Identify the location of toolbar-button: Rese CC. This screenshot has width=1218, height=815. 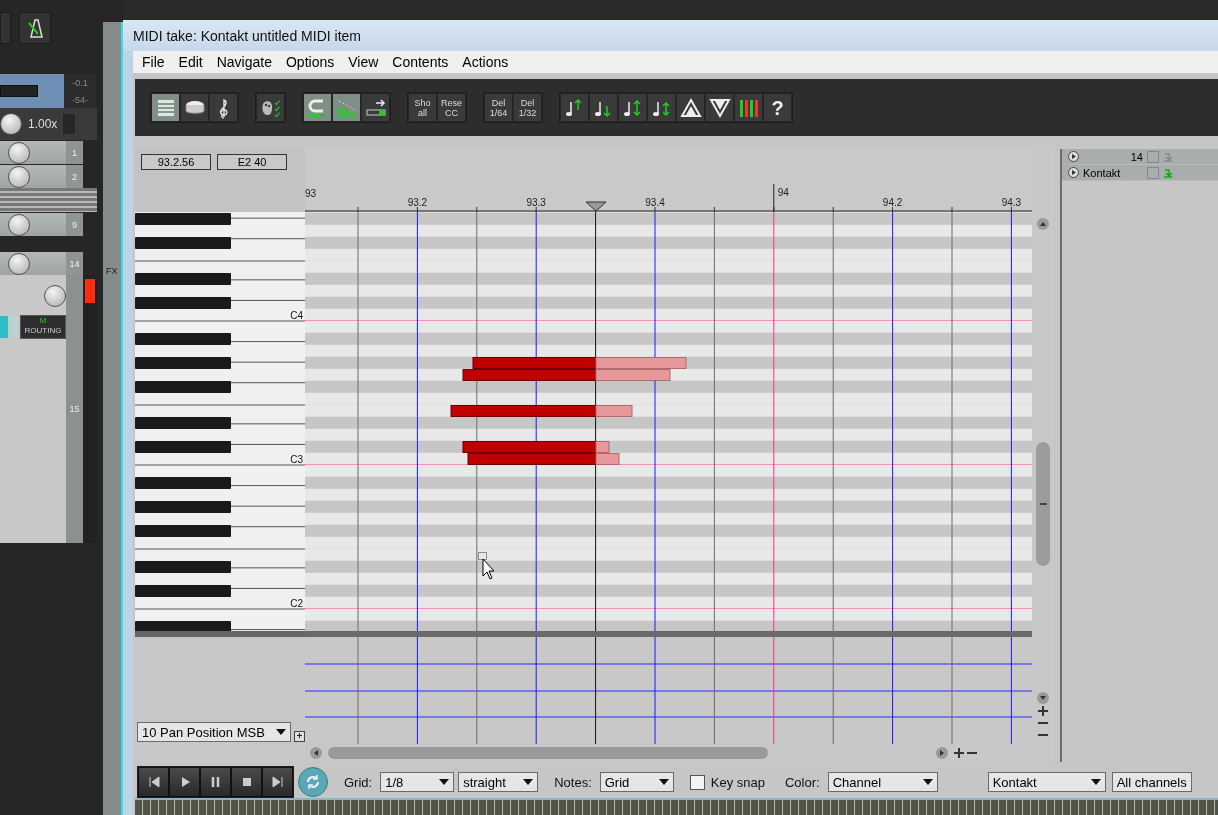
(451, 107).